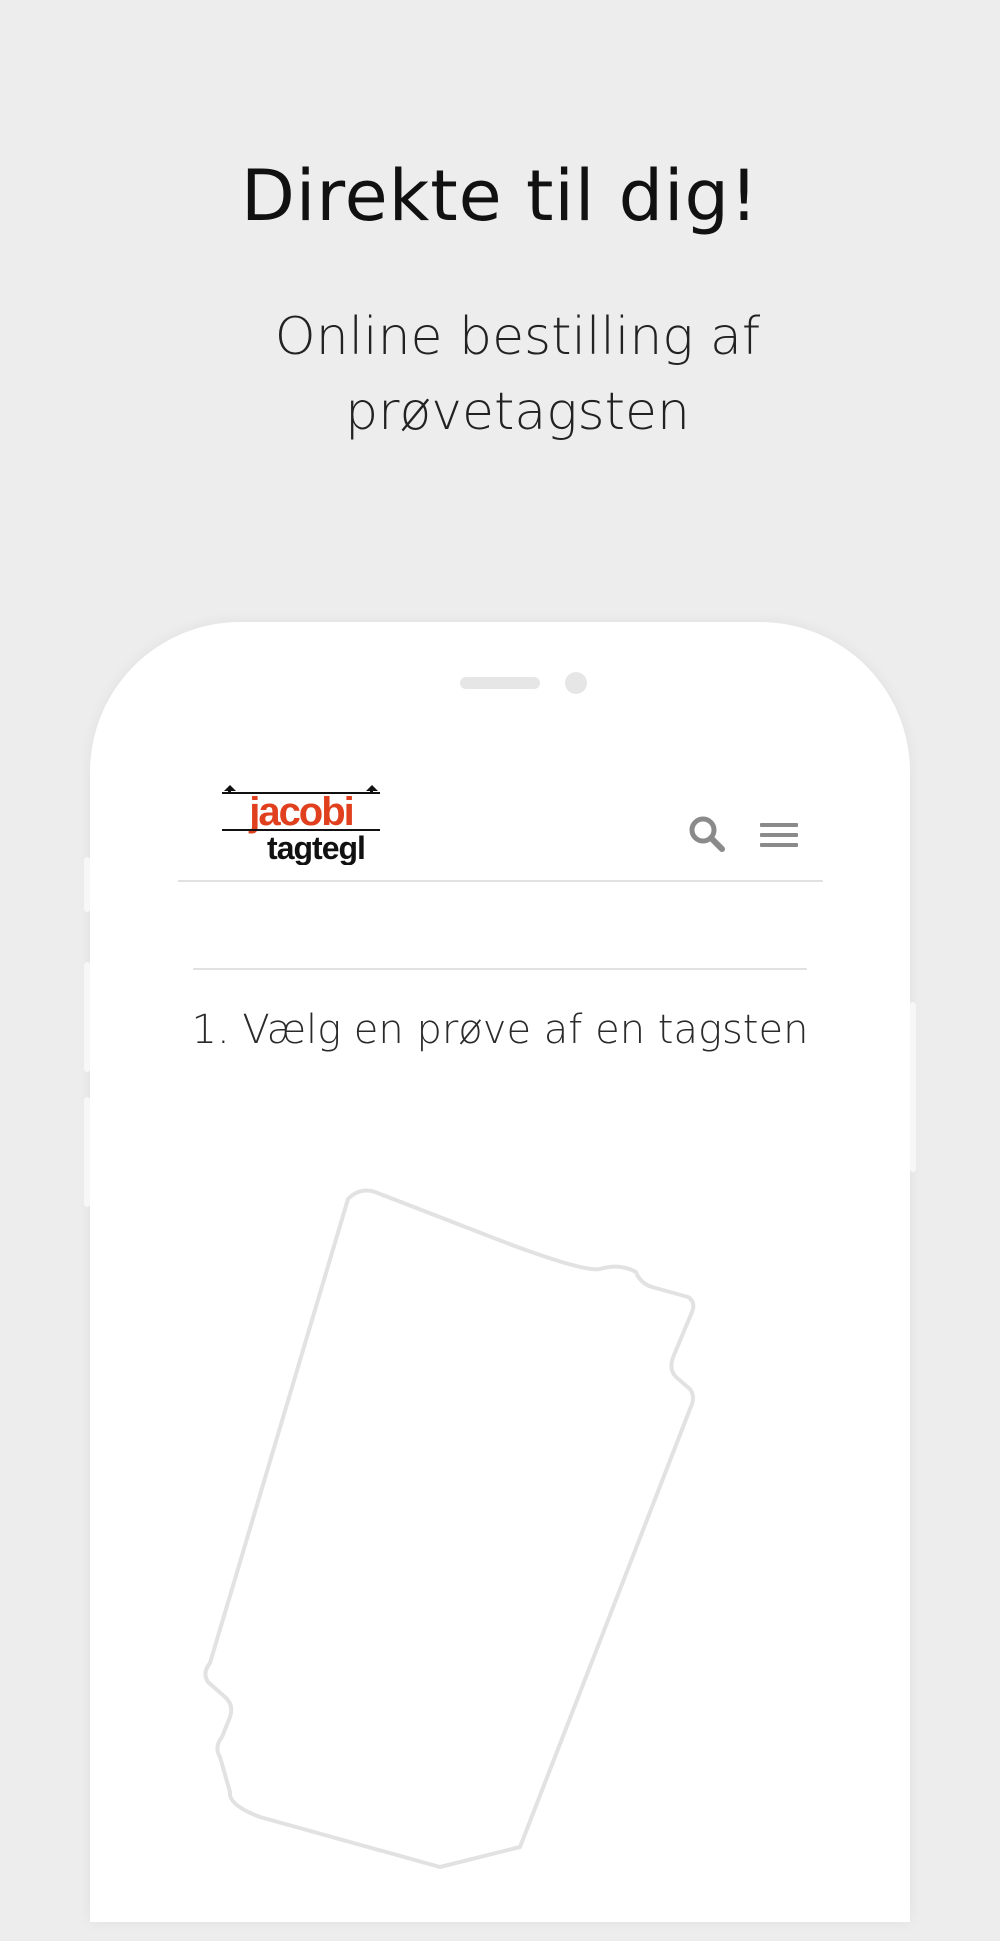 The width and height of the screenshot is (1000, 1941). I want to click on app-header: jacobi tagtegl, so click(500, 826).